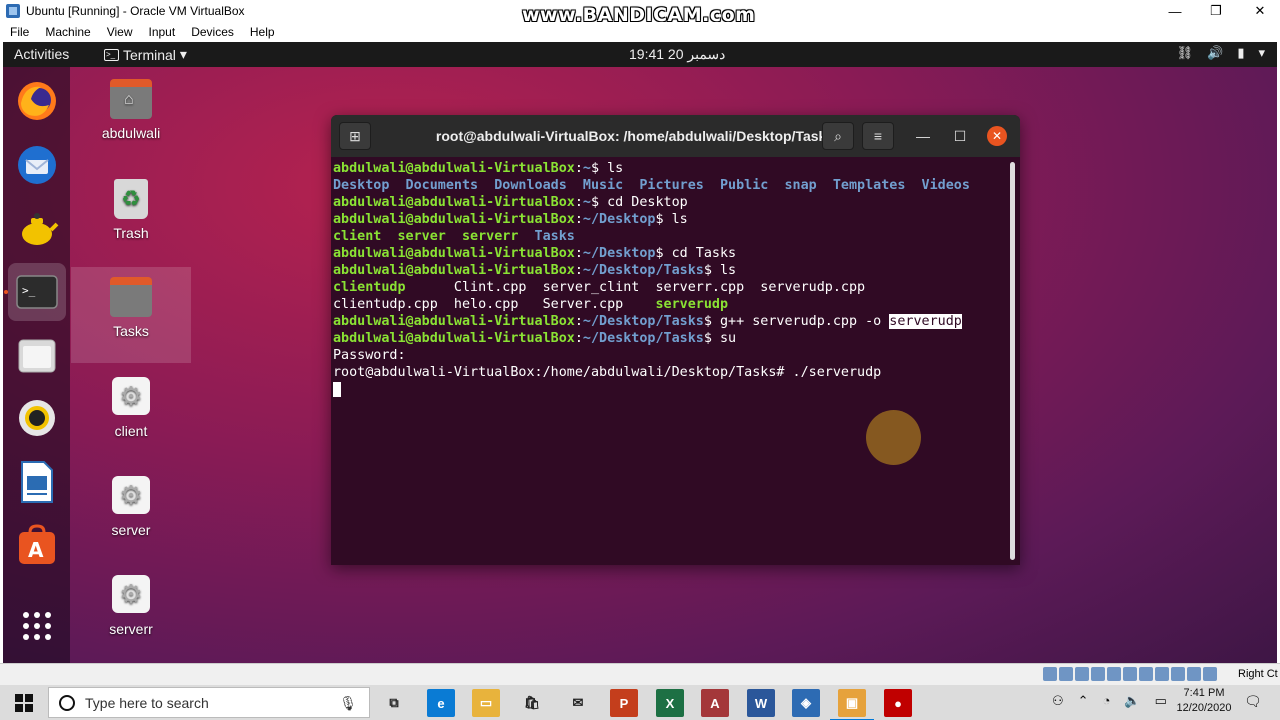 The width and height of the screenshot is (1280, 720). I want to click on virtualbox-icon: ◈, so click(806, 703).